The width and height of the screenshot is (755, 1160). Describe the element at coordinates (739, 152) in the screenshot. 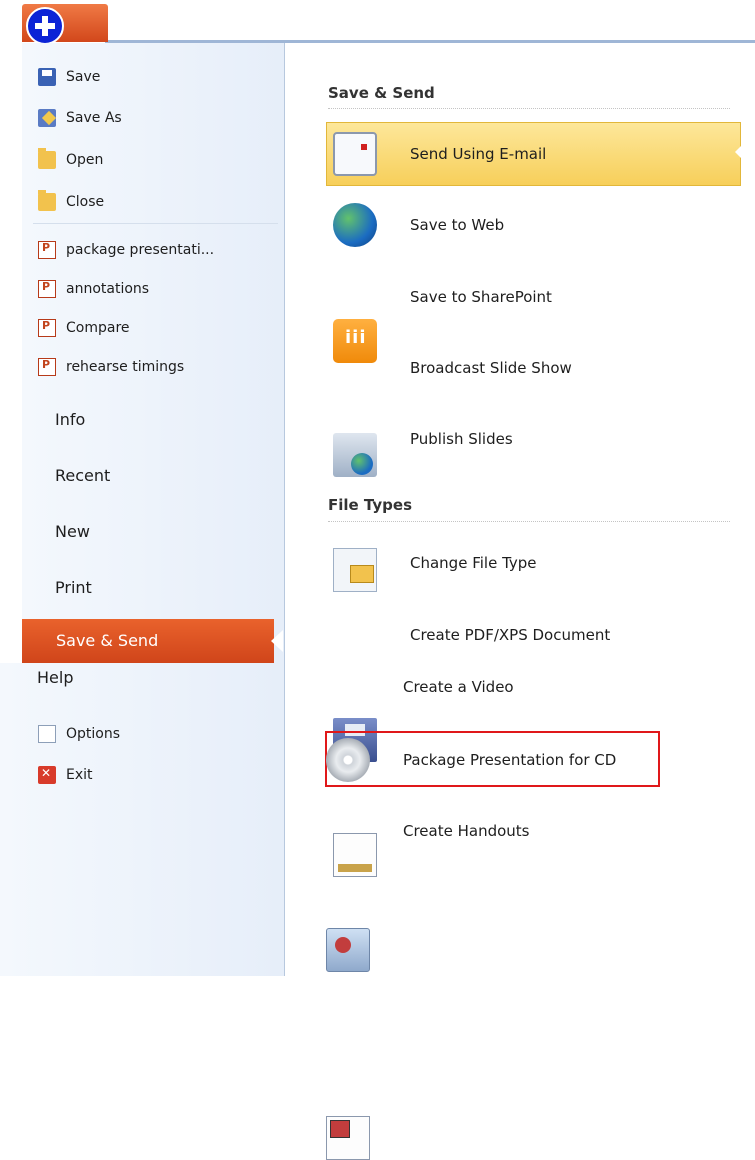

I see `selection-notch` at that location.